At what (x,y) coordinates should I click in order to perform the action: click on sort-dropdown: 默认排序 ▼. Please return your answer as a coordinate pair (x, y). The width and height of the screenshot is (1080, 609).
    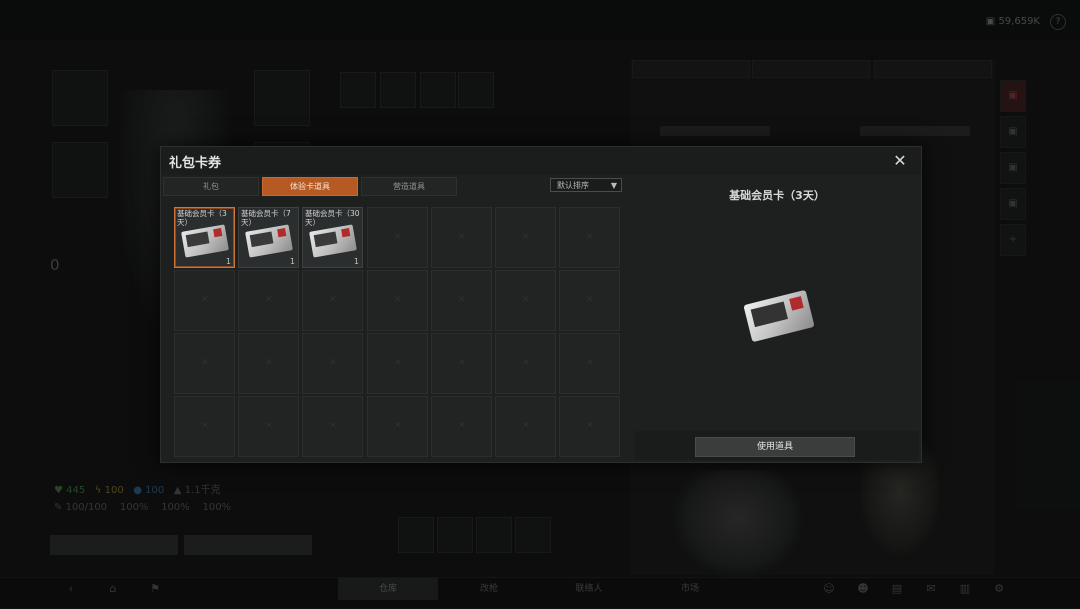
    Looking at the image, I should click on (586, 185).